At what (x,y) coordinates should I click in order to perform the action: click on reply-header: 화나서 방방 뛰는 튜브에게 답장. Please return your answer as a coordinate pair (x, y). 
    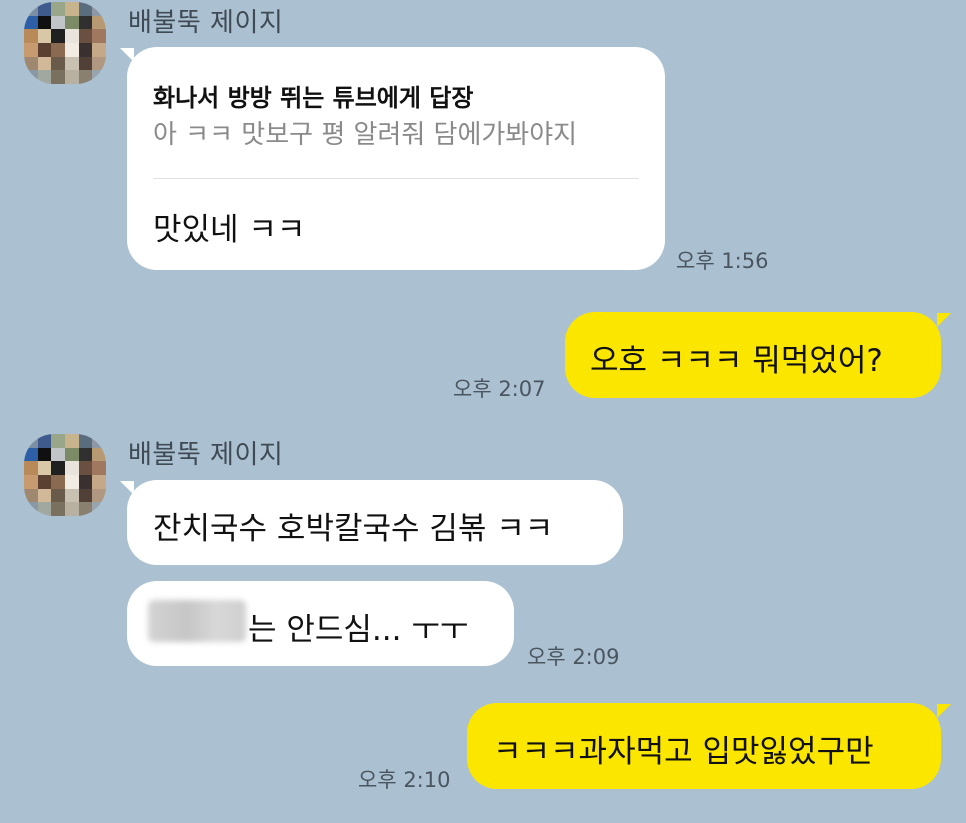
    Looking at the image, I should click on (313, 98).